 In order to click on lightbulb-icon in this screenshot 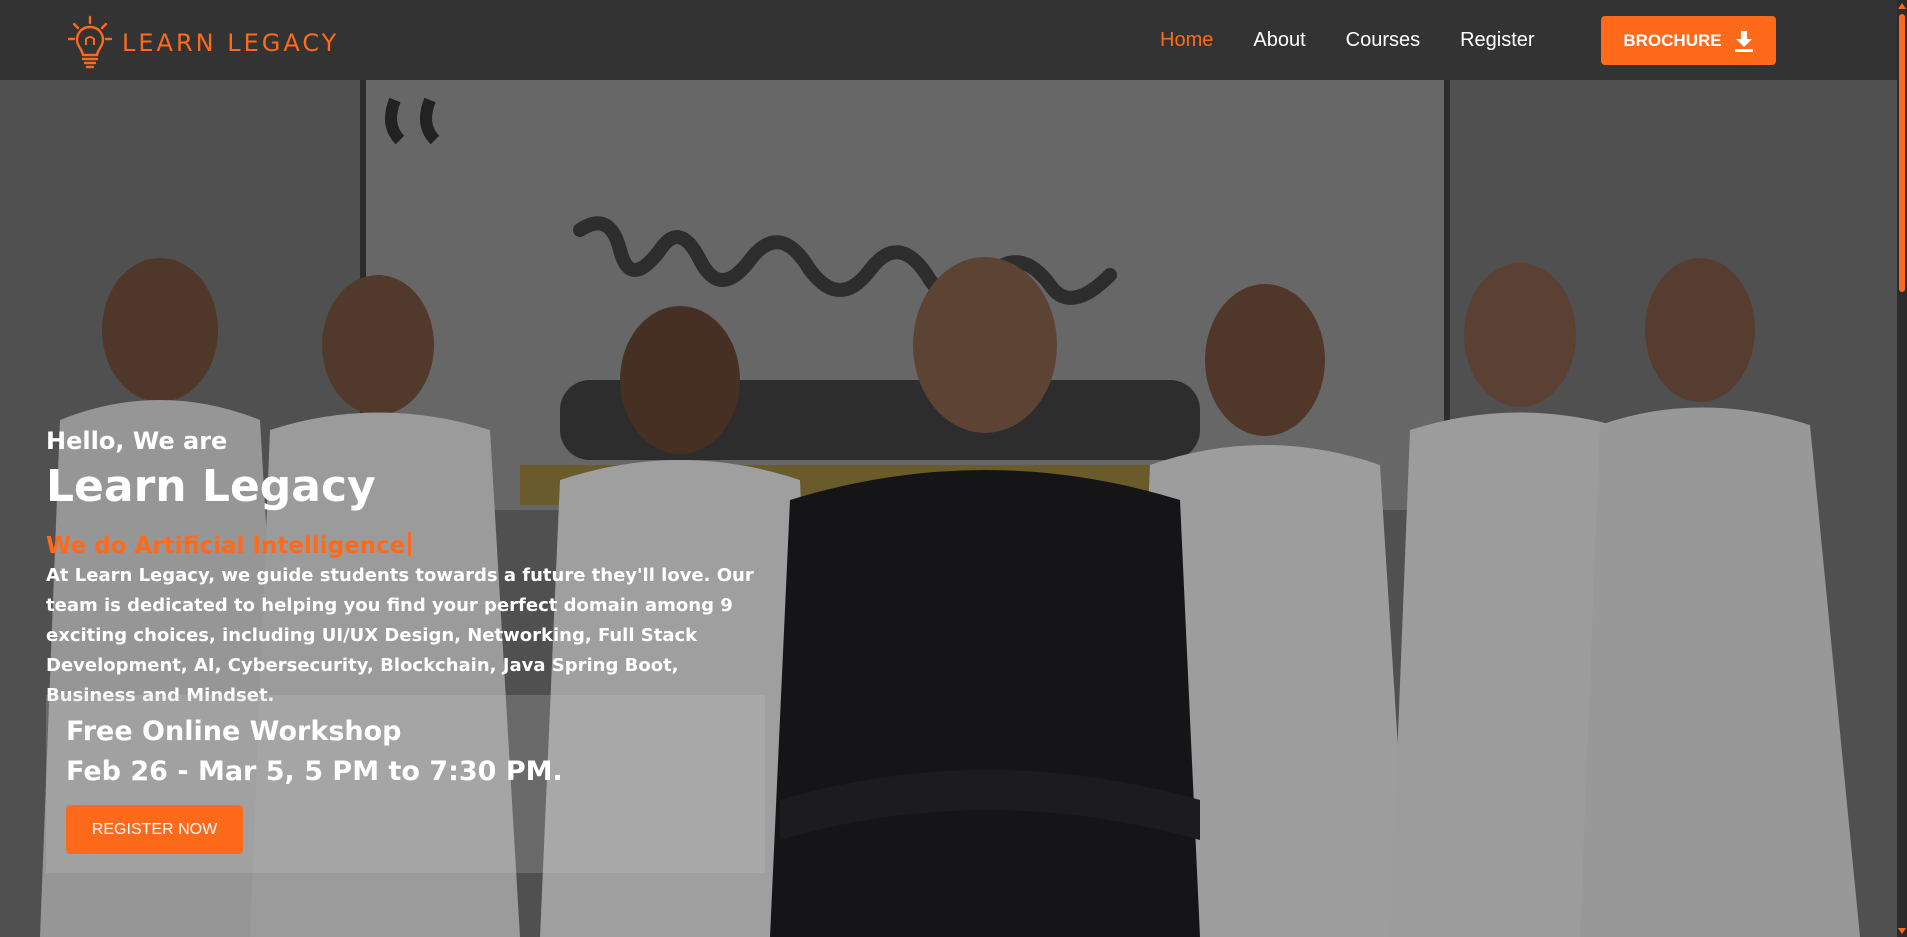, I will do `click(90, 42)`.